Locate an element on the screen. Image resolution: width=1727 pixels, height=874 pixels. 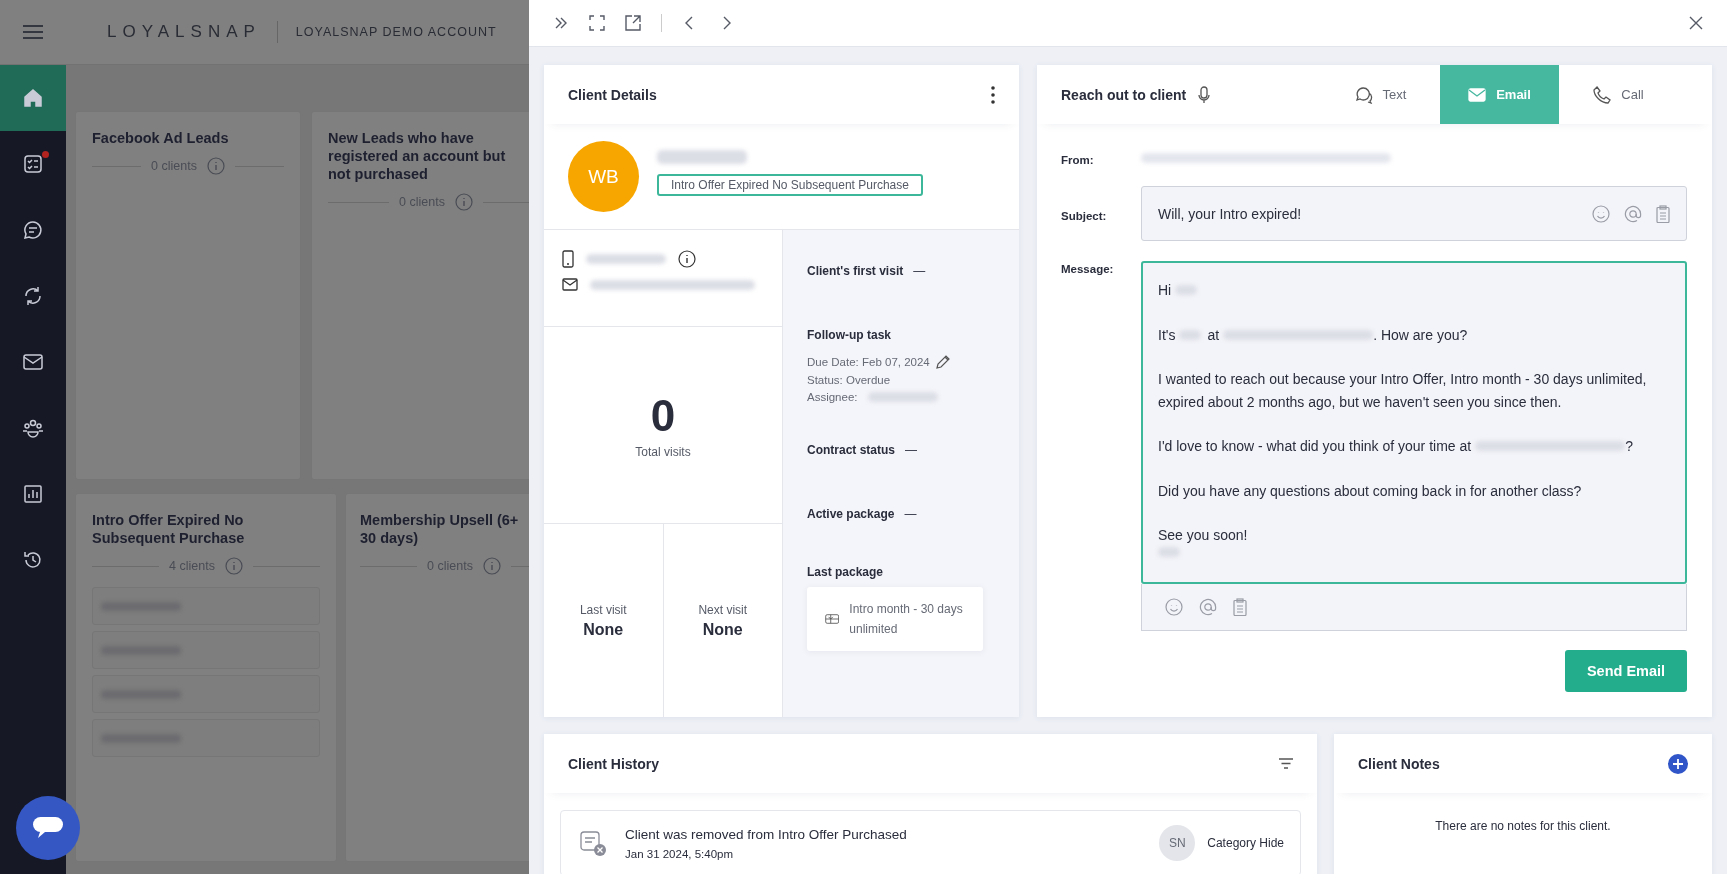
nav-item is located at coordinates (33, 98).